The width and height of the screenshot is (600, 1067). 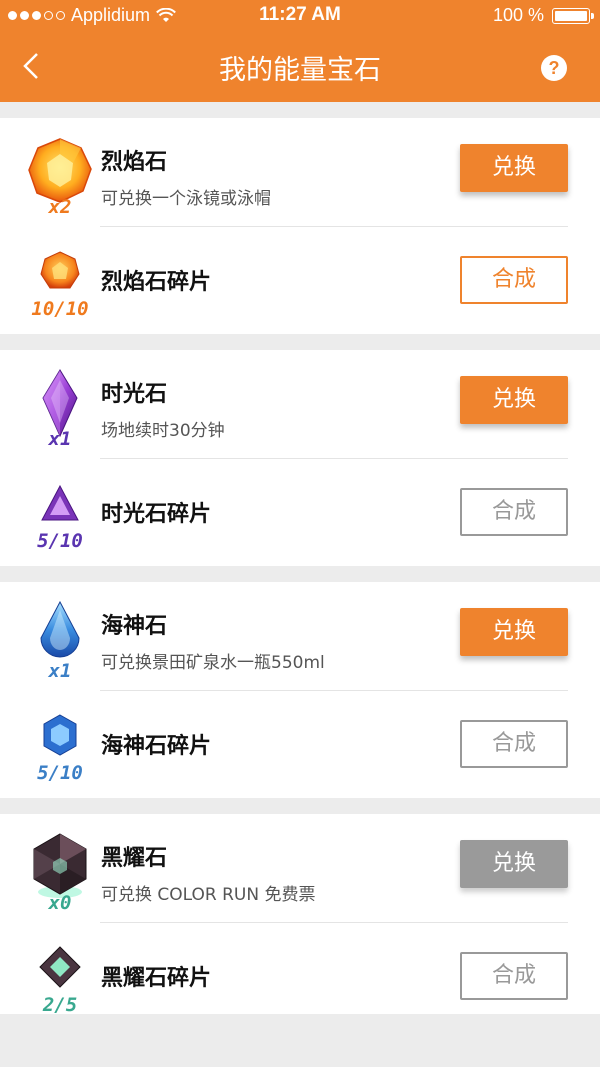 I want to click on gem-description: 场地续时30分钟, so click(x=163, y=431).